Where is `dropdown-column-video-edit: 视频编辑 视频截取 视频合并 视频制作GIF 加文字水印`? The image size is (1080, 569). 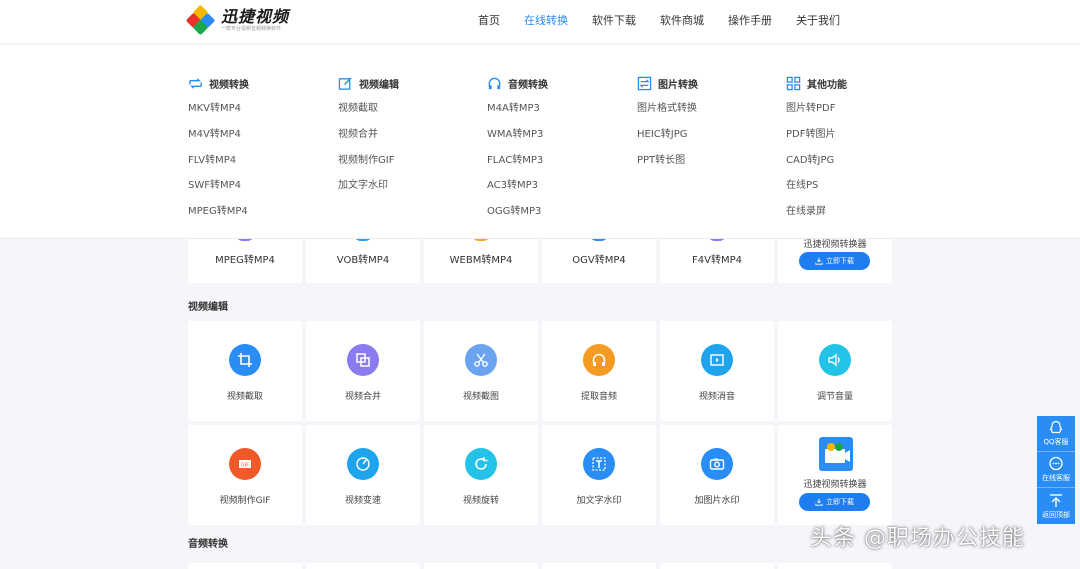
dropdown-column-video-edit: 视频编辑 视频截取 视频合并 视频制作GIF 加文字水印 is located at coordinates (408, 139).